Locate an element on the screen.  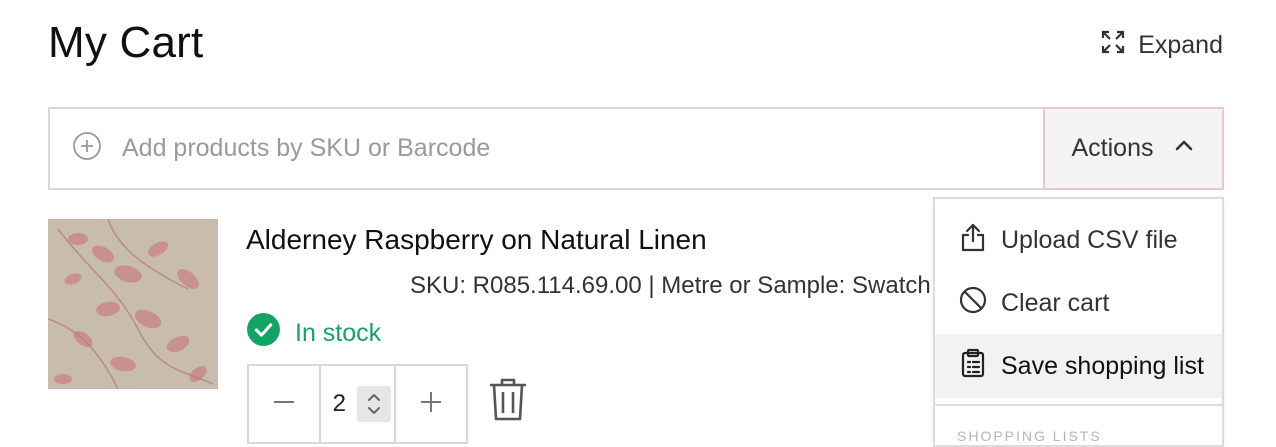
expand-label: Expand is located at coordinates (1180, 44).